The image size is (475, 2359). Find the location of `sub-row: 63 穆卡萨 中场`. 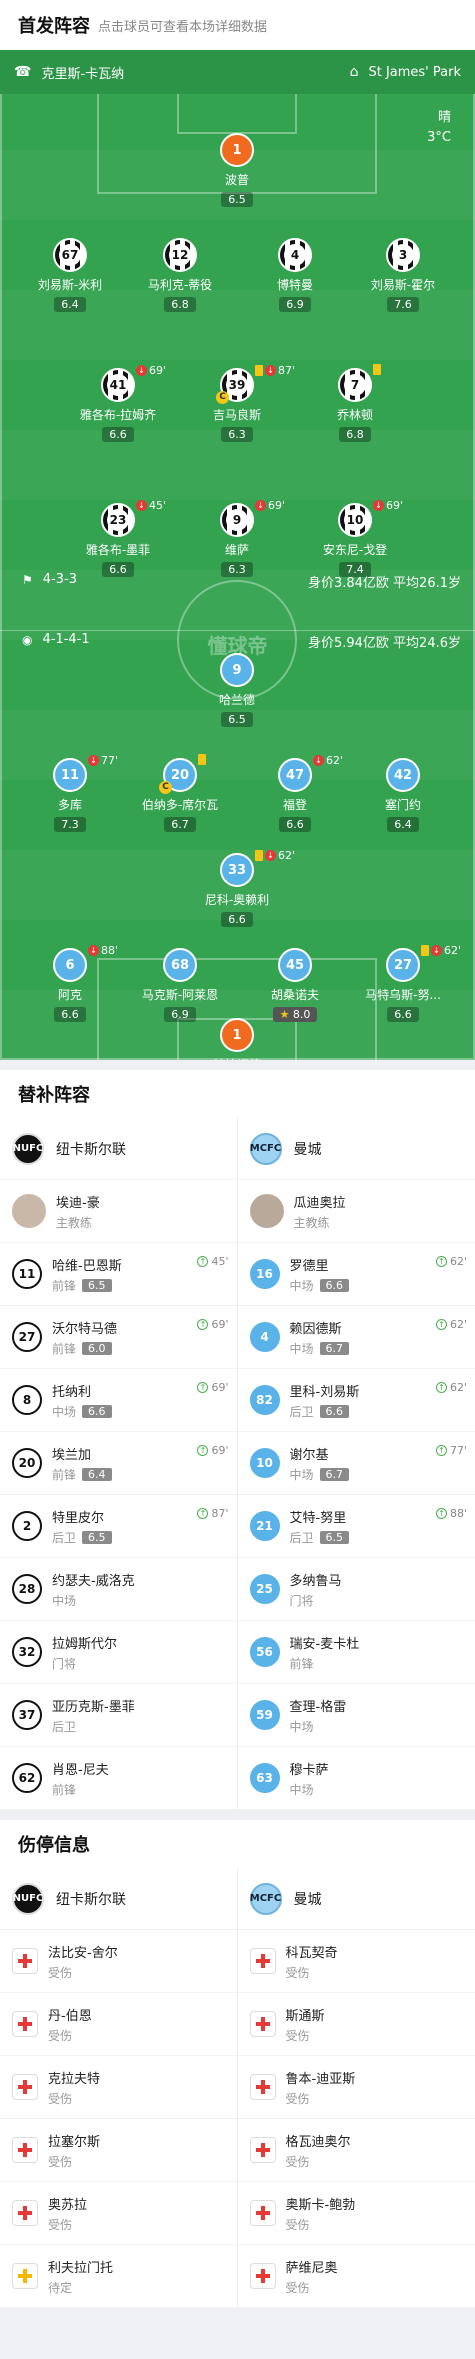

sub-row: 63 穆卡萨 中场 is located at coordinates (356, 1778).